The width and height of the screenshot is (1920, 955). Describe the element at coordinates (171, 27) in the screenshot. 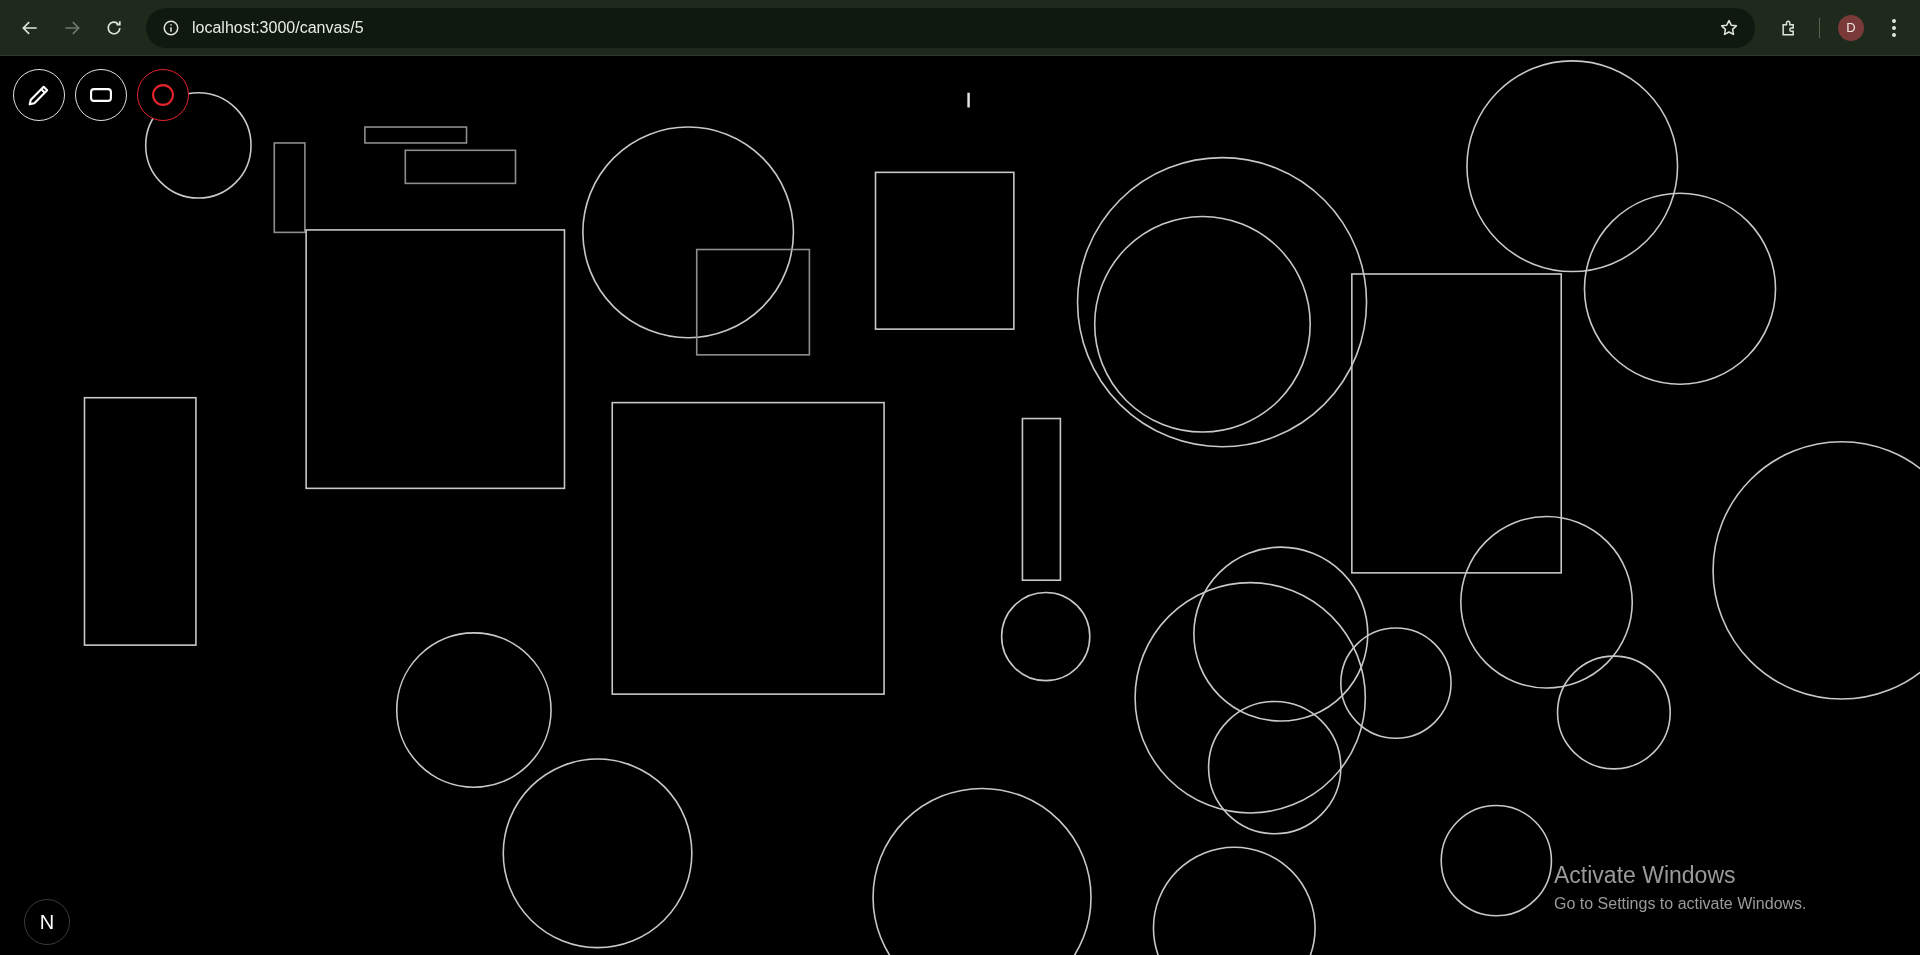

I see `info-icon` at that location.